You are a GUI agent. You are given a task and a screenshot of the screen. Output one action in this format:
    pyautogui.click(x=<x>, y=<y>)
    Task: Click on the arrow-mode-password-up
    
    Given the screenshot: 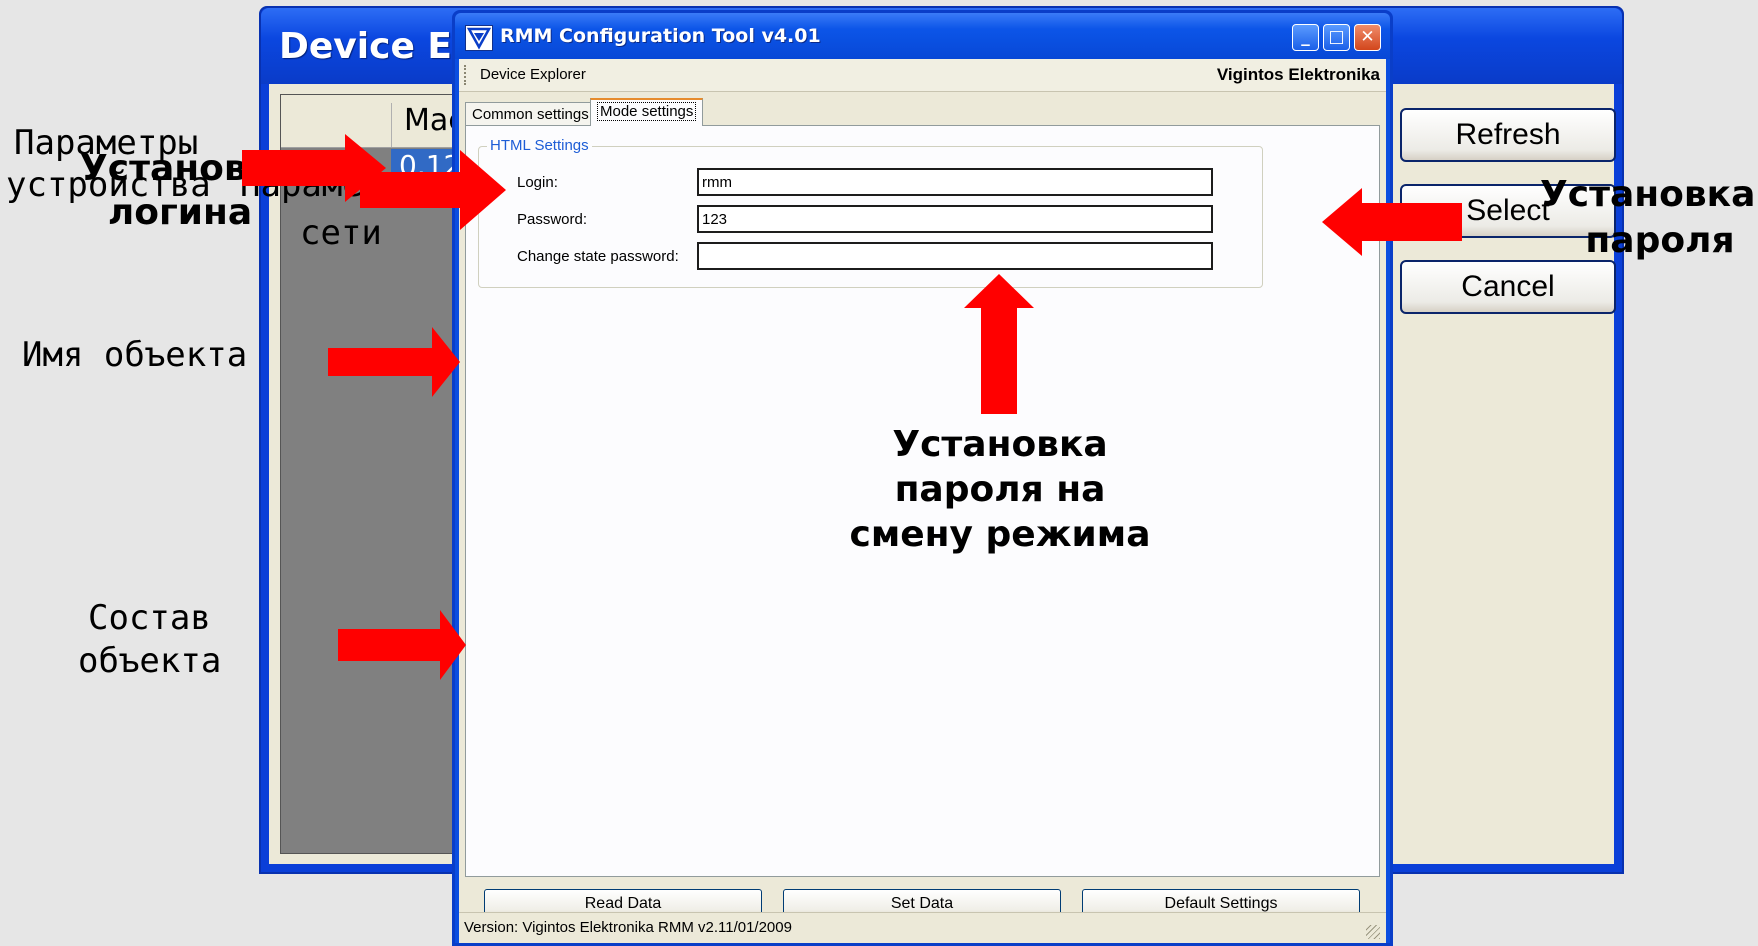 What is the action you would take?
    pyautogui.click(x=999, y=344)
    